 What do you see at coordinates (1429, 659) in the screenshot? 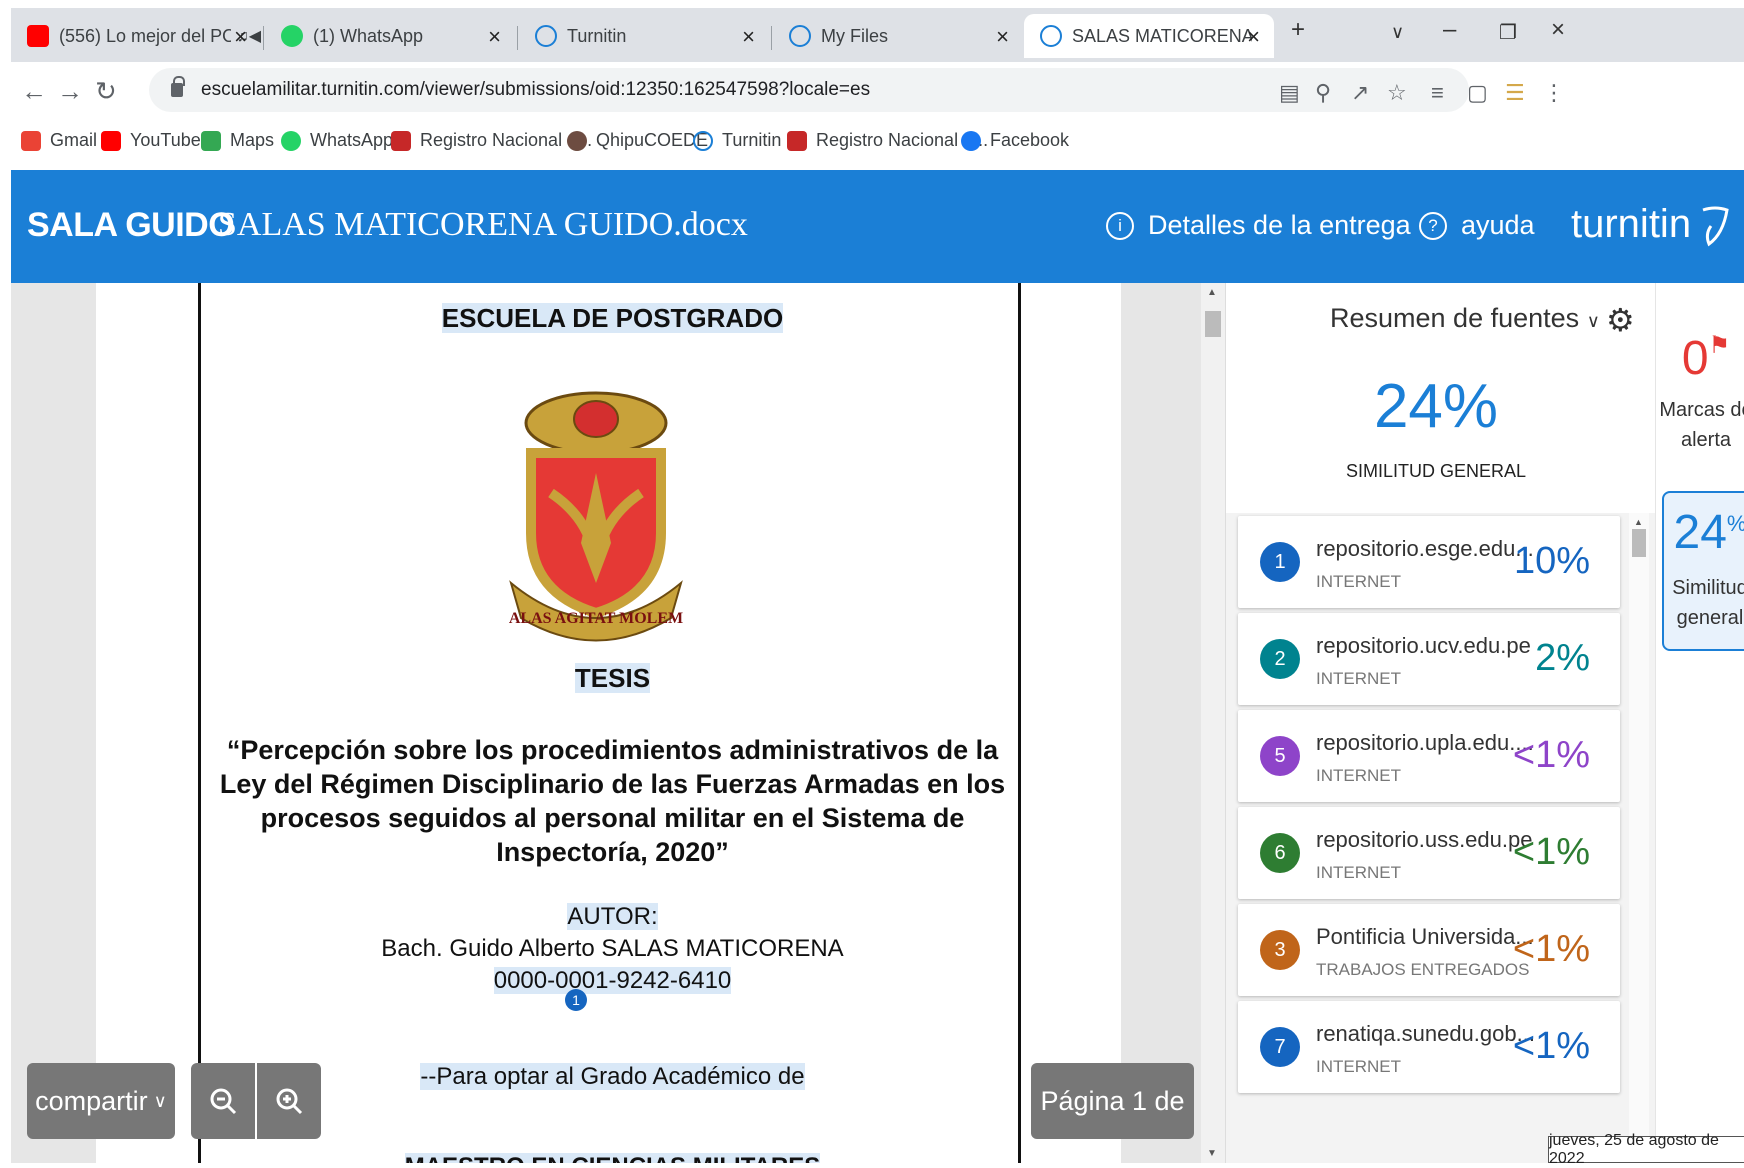
I see `source-item-2: 2 repositorio.ucv.edu.pe INTERNET 2%` at bounding box center [1429, 659].